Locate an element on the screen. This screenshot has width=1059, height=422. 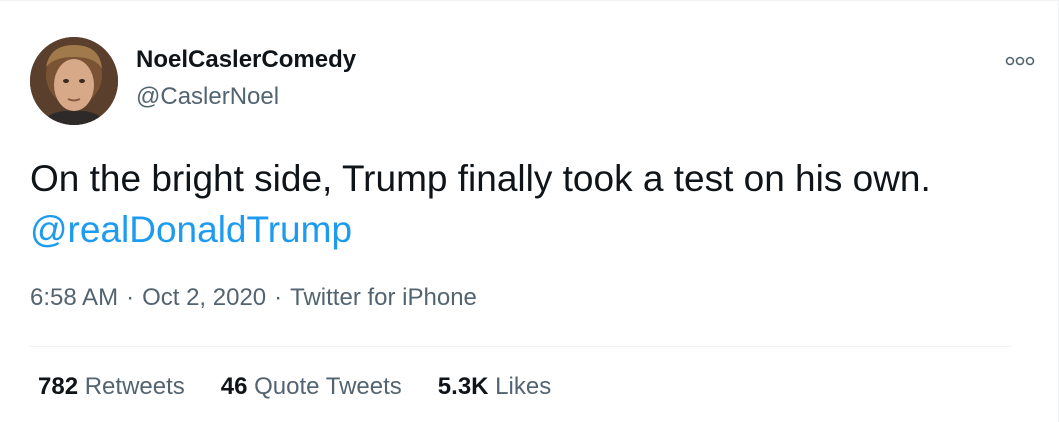
profile-photo-icon is located at coordinates (74, 81).